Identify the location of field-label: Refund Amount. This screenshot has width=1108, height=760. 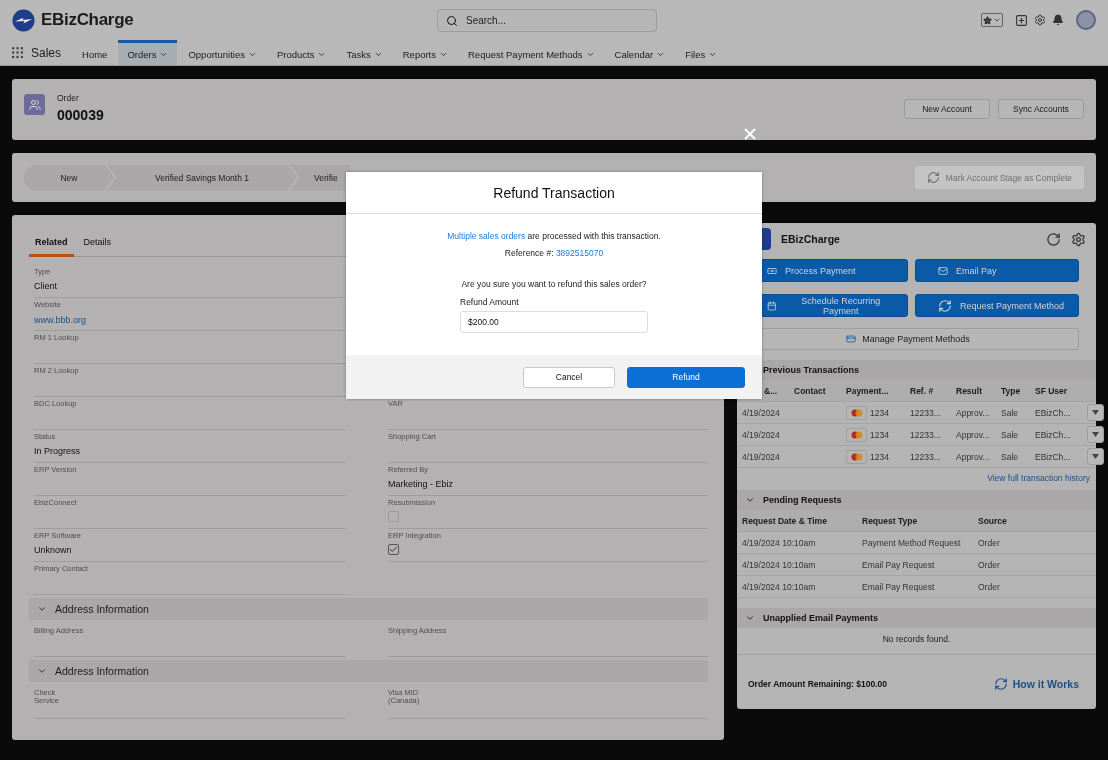
(490, 302).